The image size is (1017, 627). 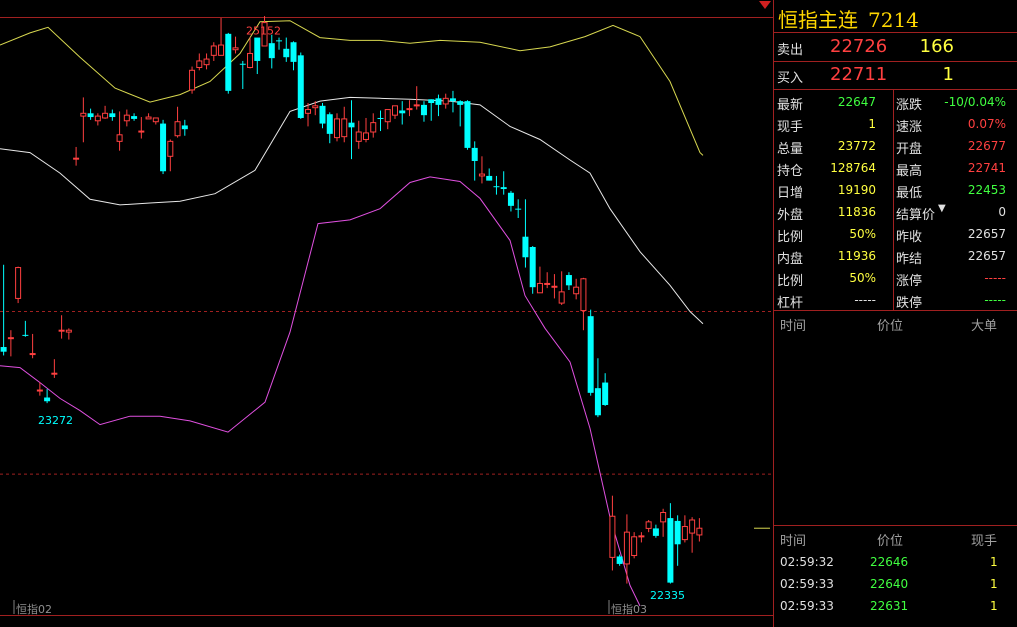 I want to click on tick-price: 22646, so click(x=889, y=562).